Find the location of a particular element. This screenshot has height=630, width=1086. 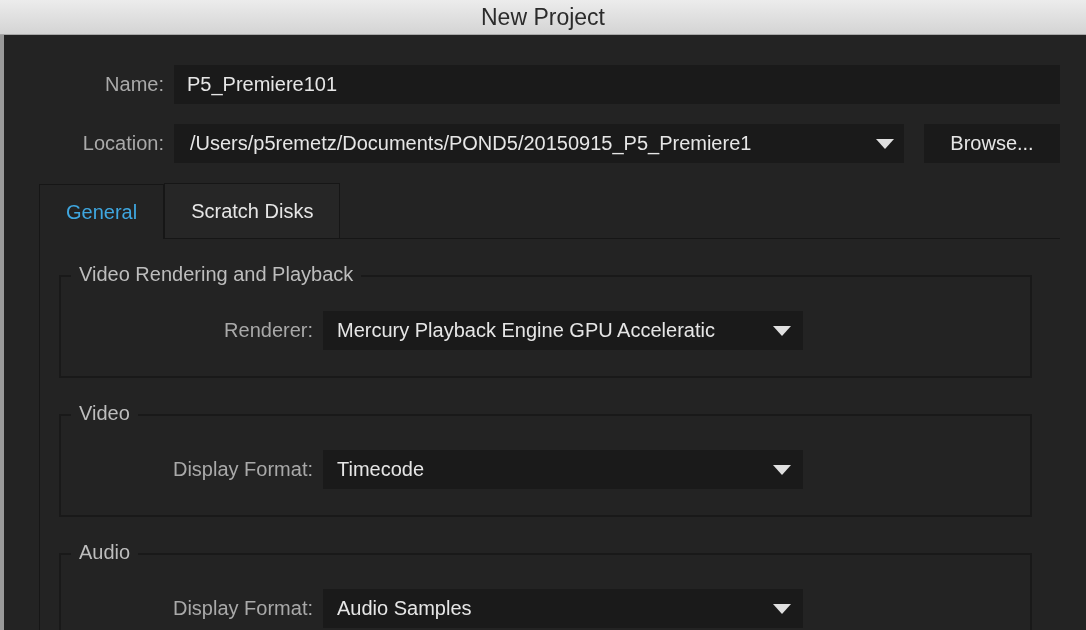

location-label: Location: is located at coordinates (122, 143).